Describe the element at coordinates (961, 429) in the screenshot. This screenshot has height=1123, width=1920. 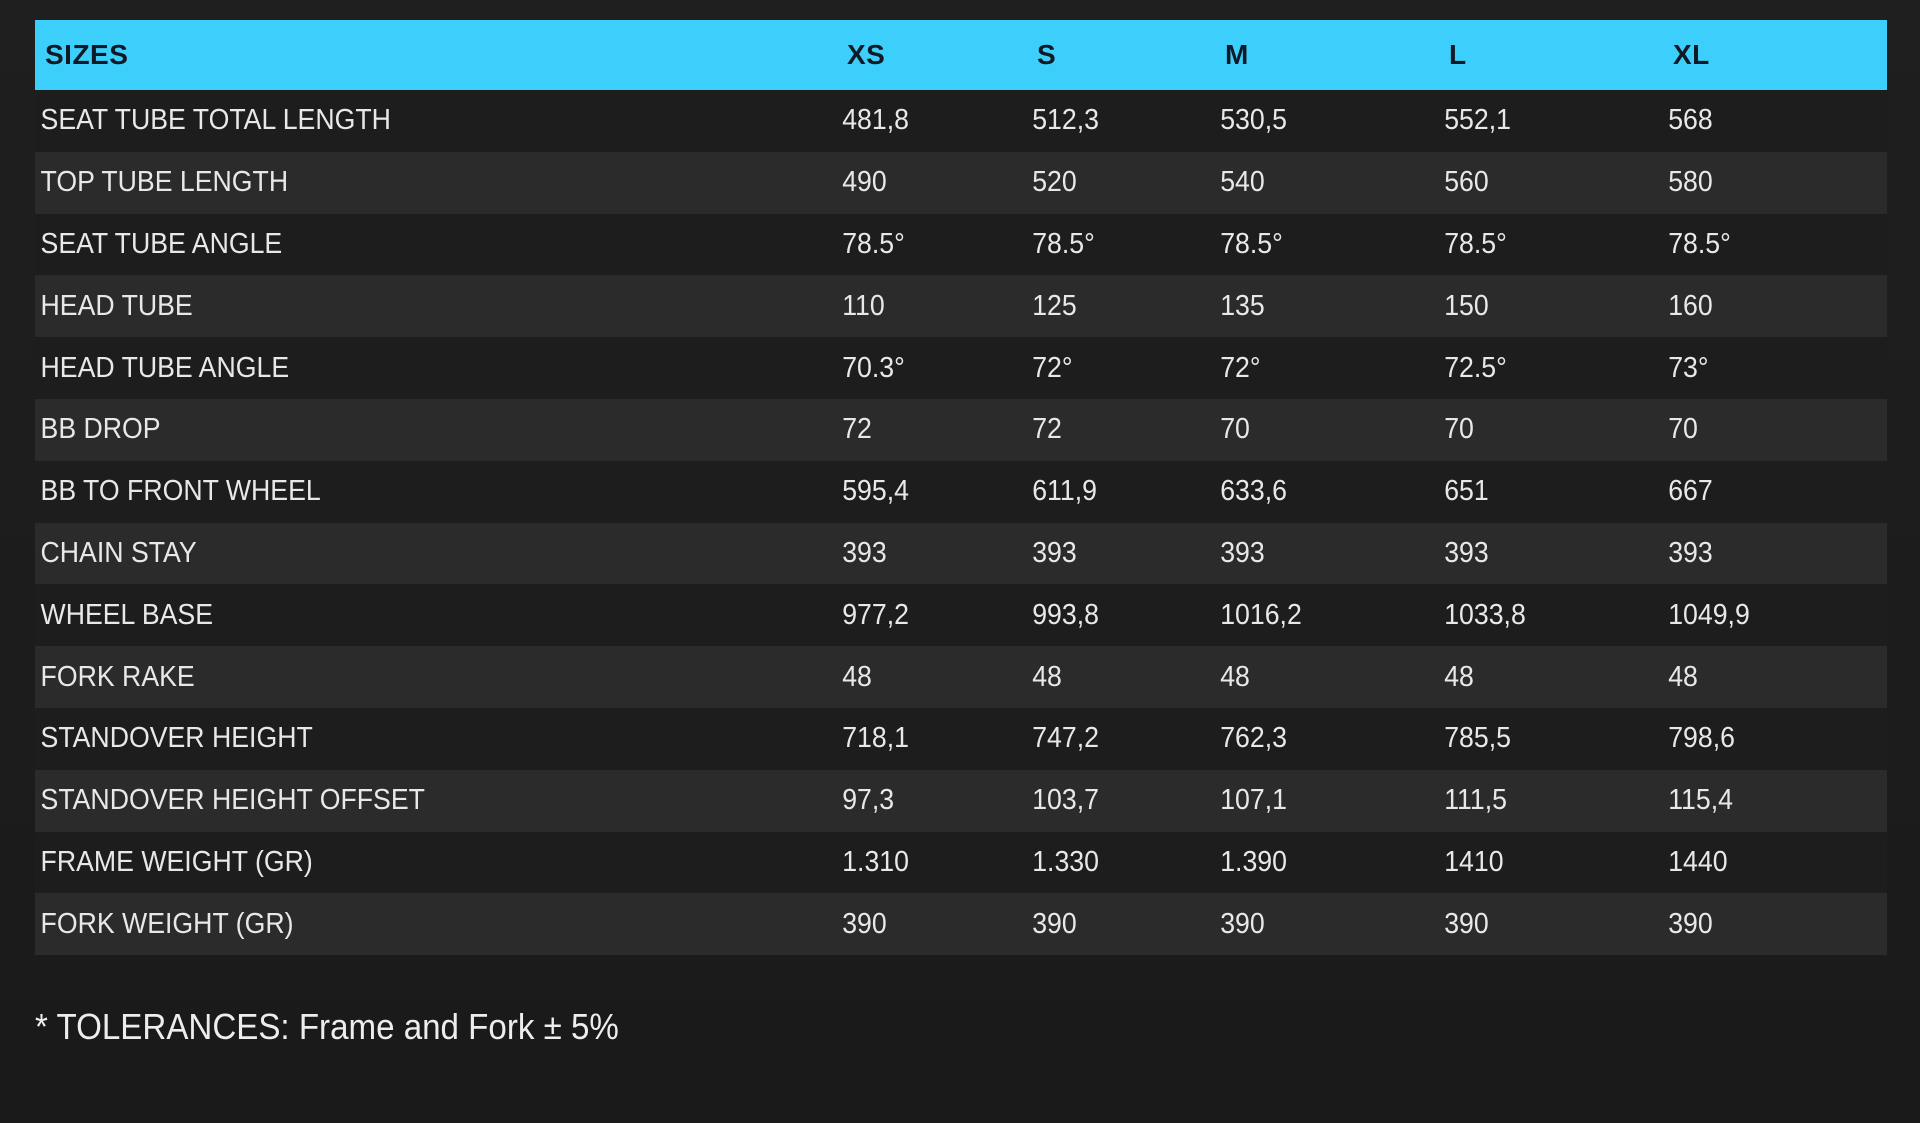
I see `table-row: BB DROP 72 72 70 70 70` at that location.